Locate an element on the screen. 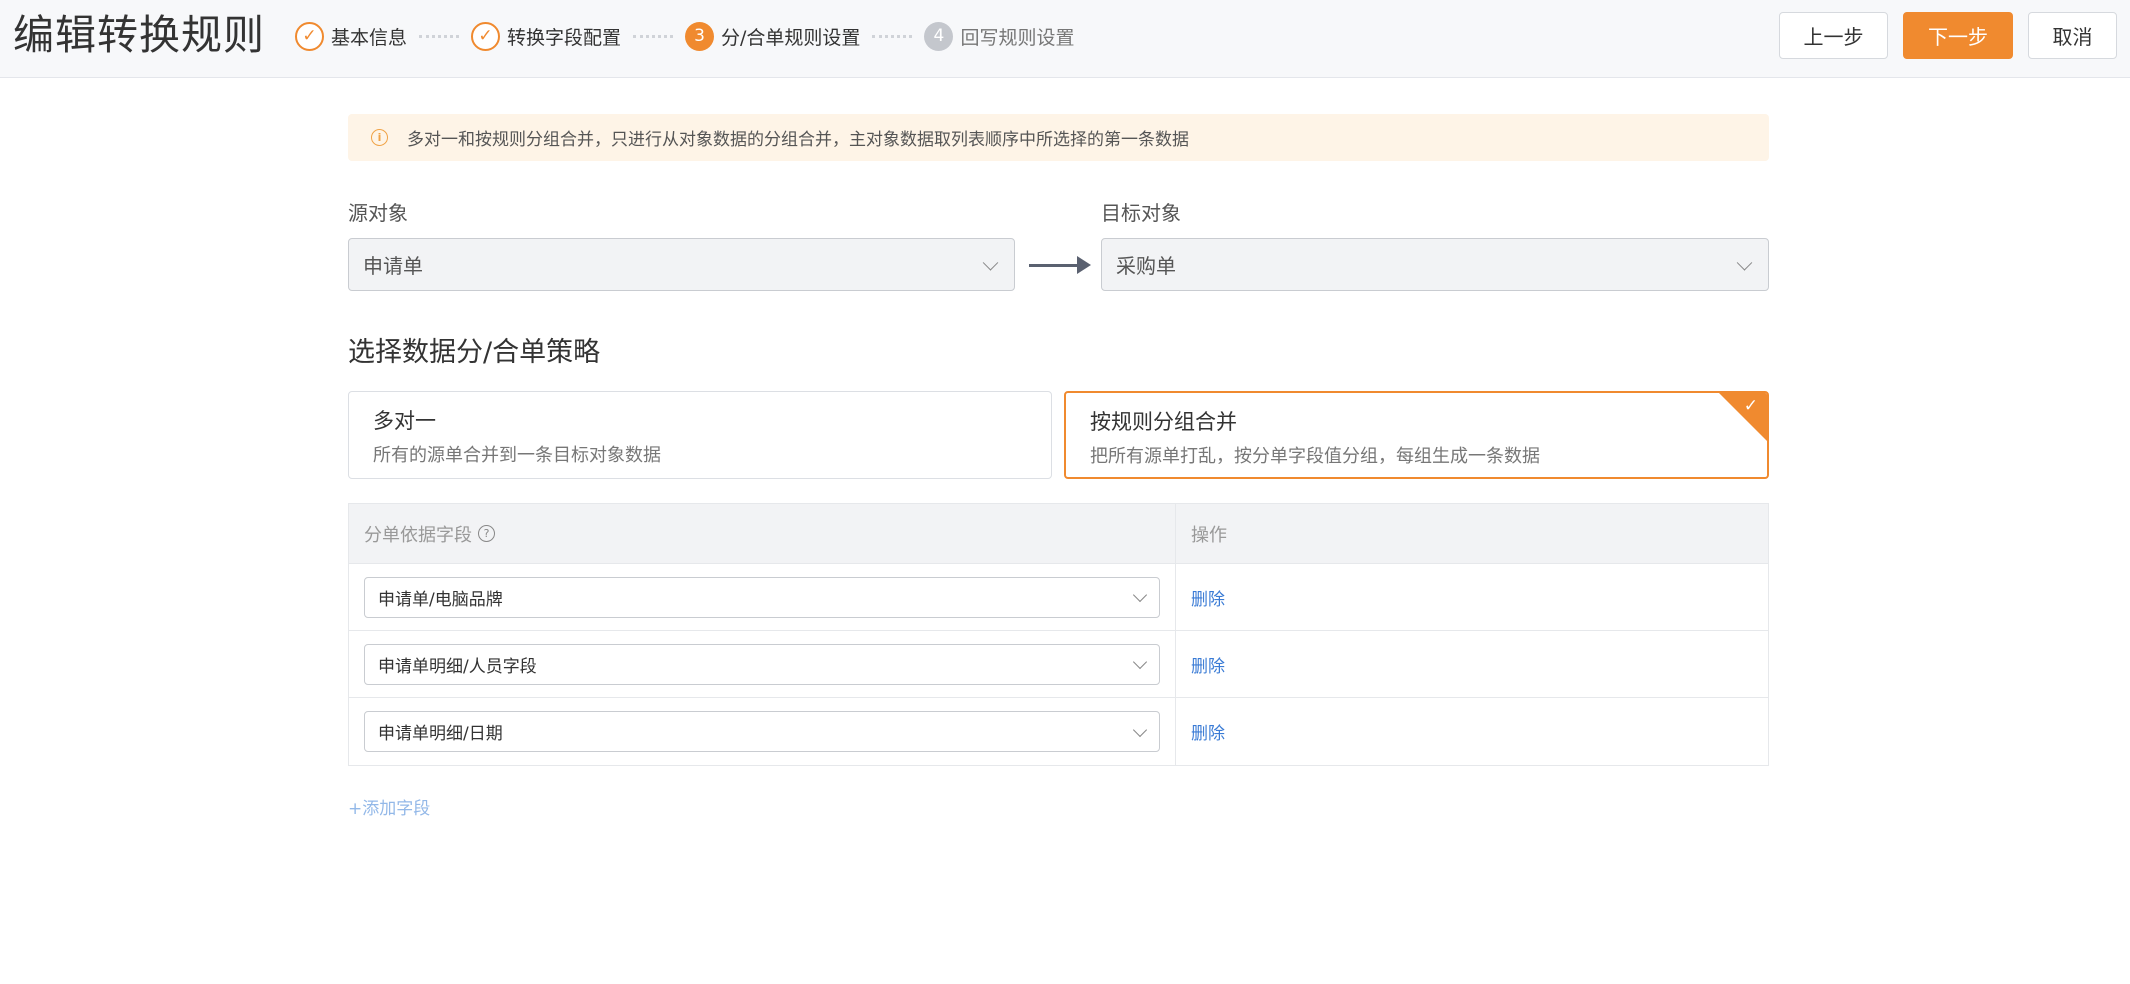 This screenshot has height=984, width=2130. step-field-mapping: ✓ 转换字段配置 is located at coordinates (546, 36).